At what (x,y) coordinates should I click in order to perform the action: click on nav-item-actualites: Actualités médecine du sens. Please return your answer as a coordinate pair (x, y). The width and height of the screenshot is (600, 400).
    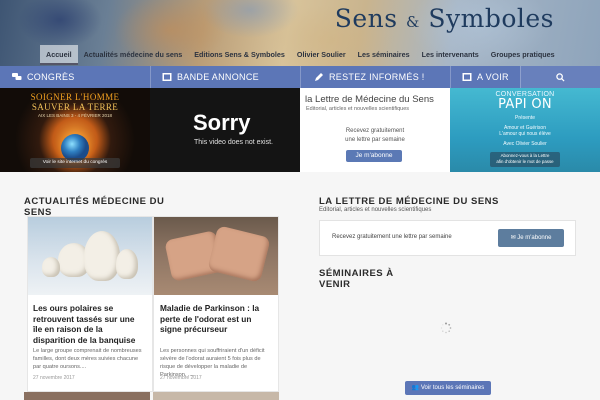
    Looking at the image, I should click on (133, 55).